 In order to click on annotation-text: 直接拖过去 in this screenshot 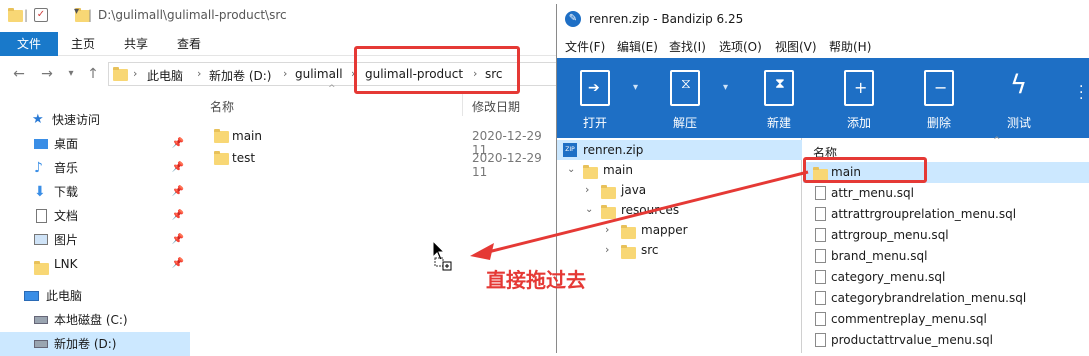, I will do `click(536, 280)`.